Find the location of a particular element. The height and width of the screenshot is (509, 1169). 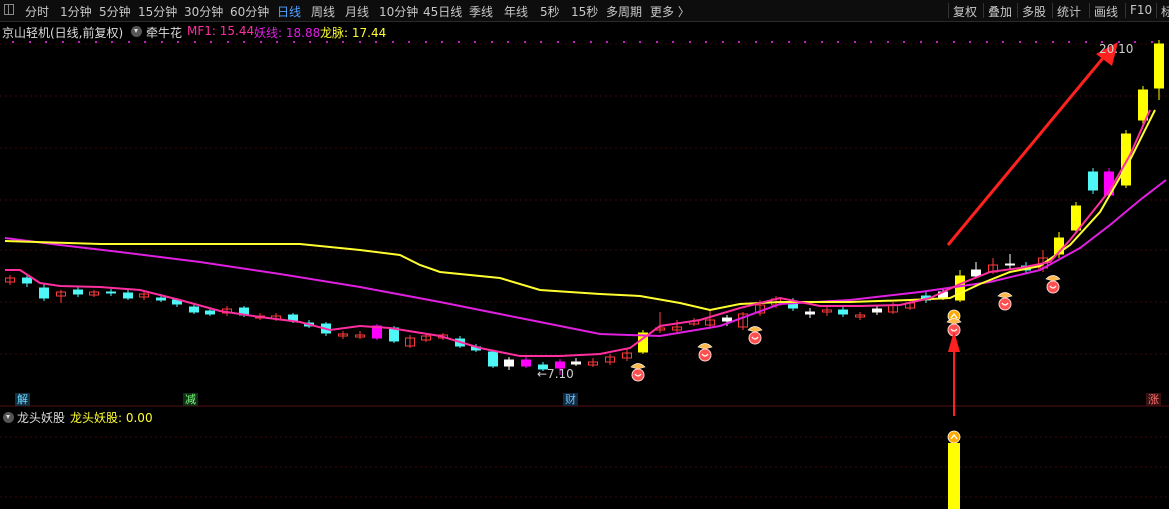

tag-zhang: 涨 is located at coordinates (1153, 399).